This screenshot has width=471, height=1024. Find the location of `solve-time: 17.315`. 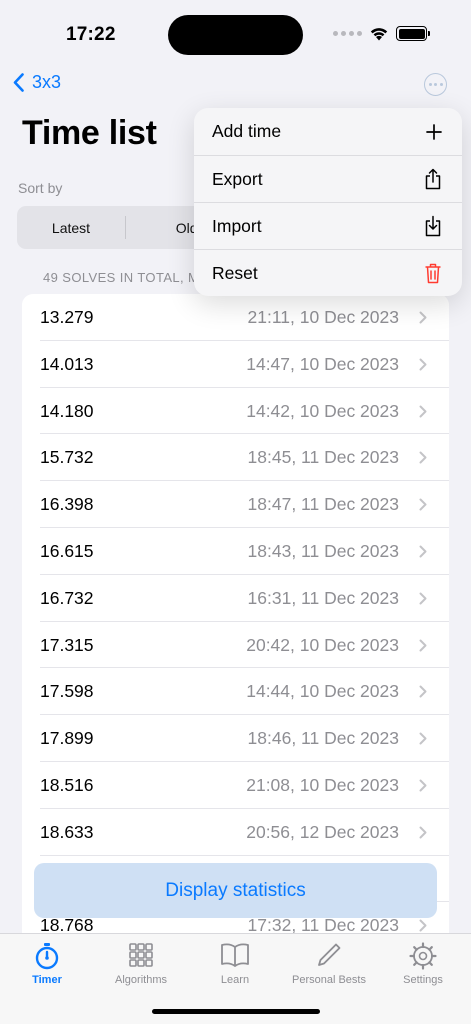

solve-time: 17.315 is located at coordinates (67, 644).